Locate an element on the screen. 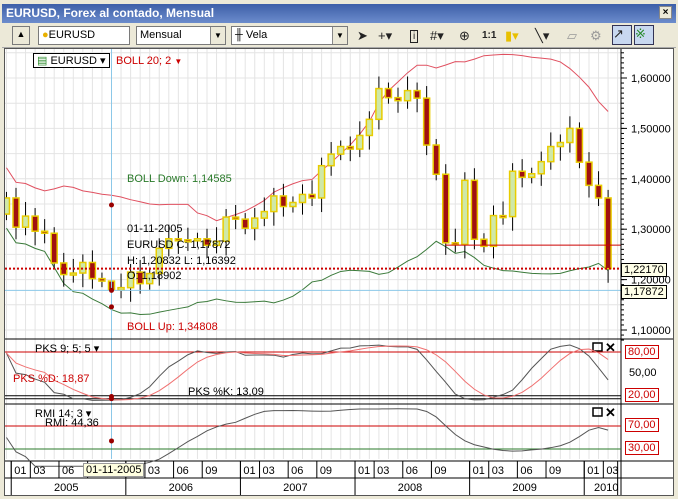  pks-k-label: PKS %K: 13,09 is located at coordinates (226, 392).